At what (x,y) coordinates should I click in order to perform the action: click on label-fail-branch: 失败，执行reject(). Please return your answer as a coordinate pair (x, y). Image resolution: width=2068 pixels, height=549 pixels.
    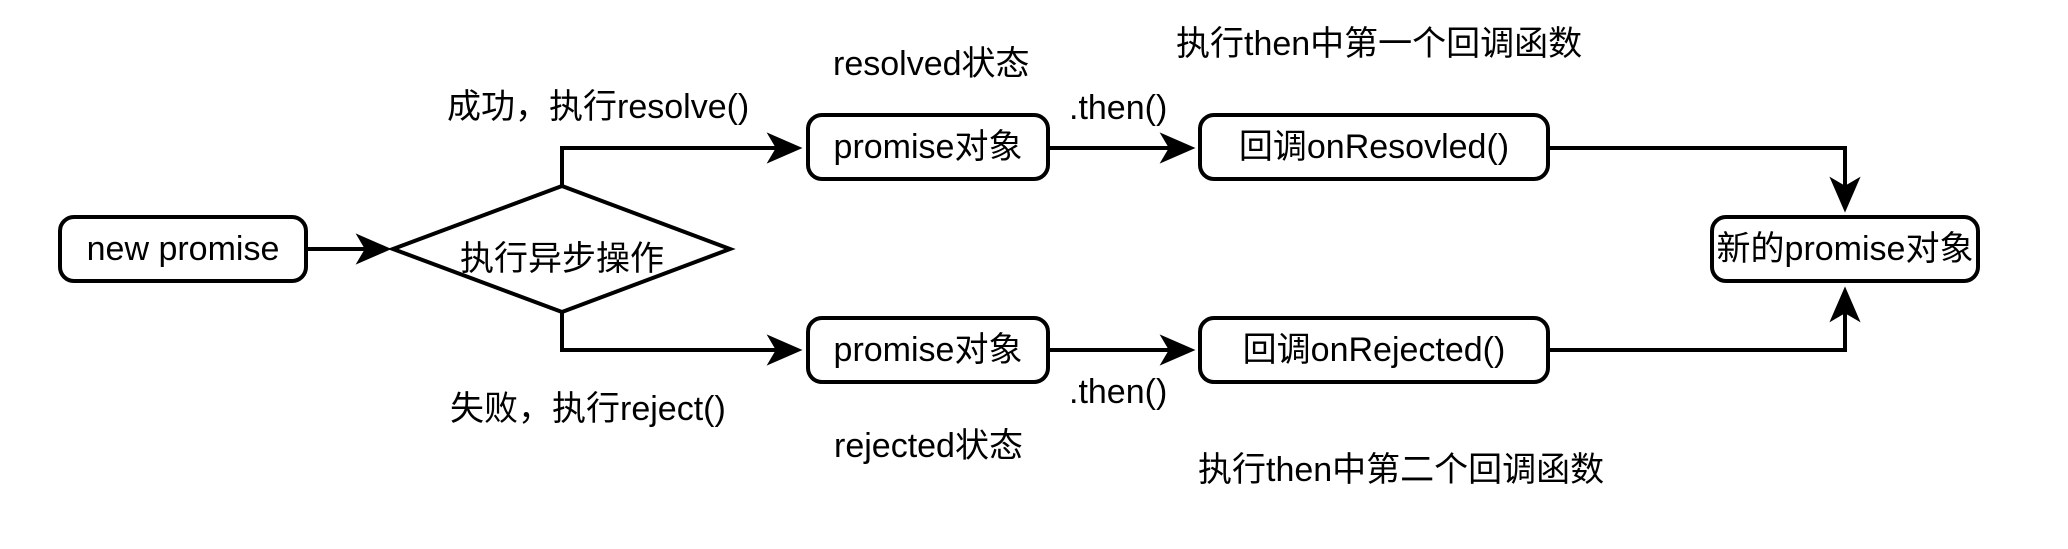
    Looking at the image, I should click on (588, 409).